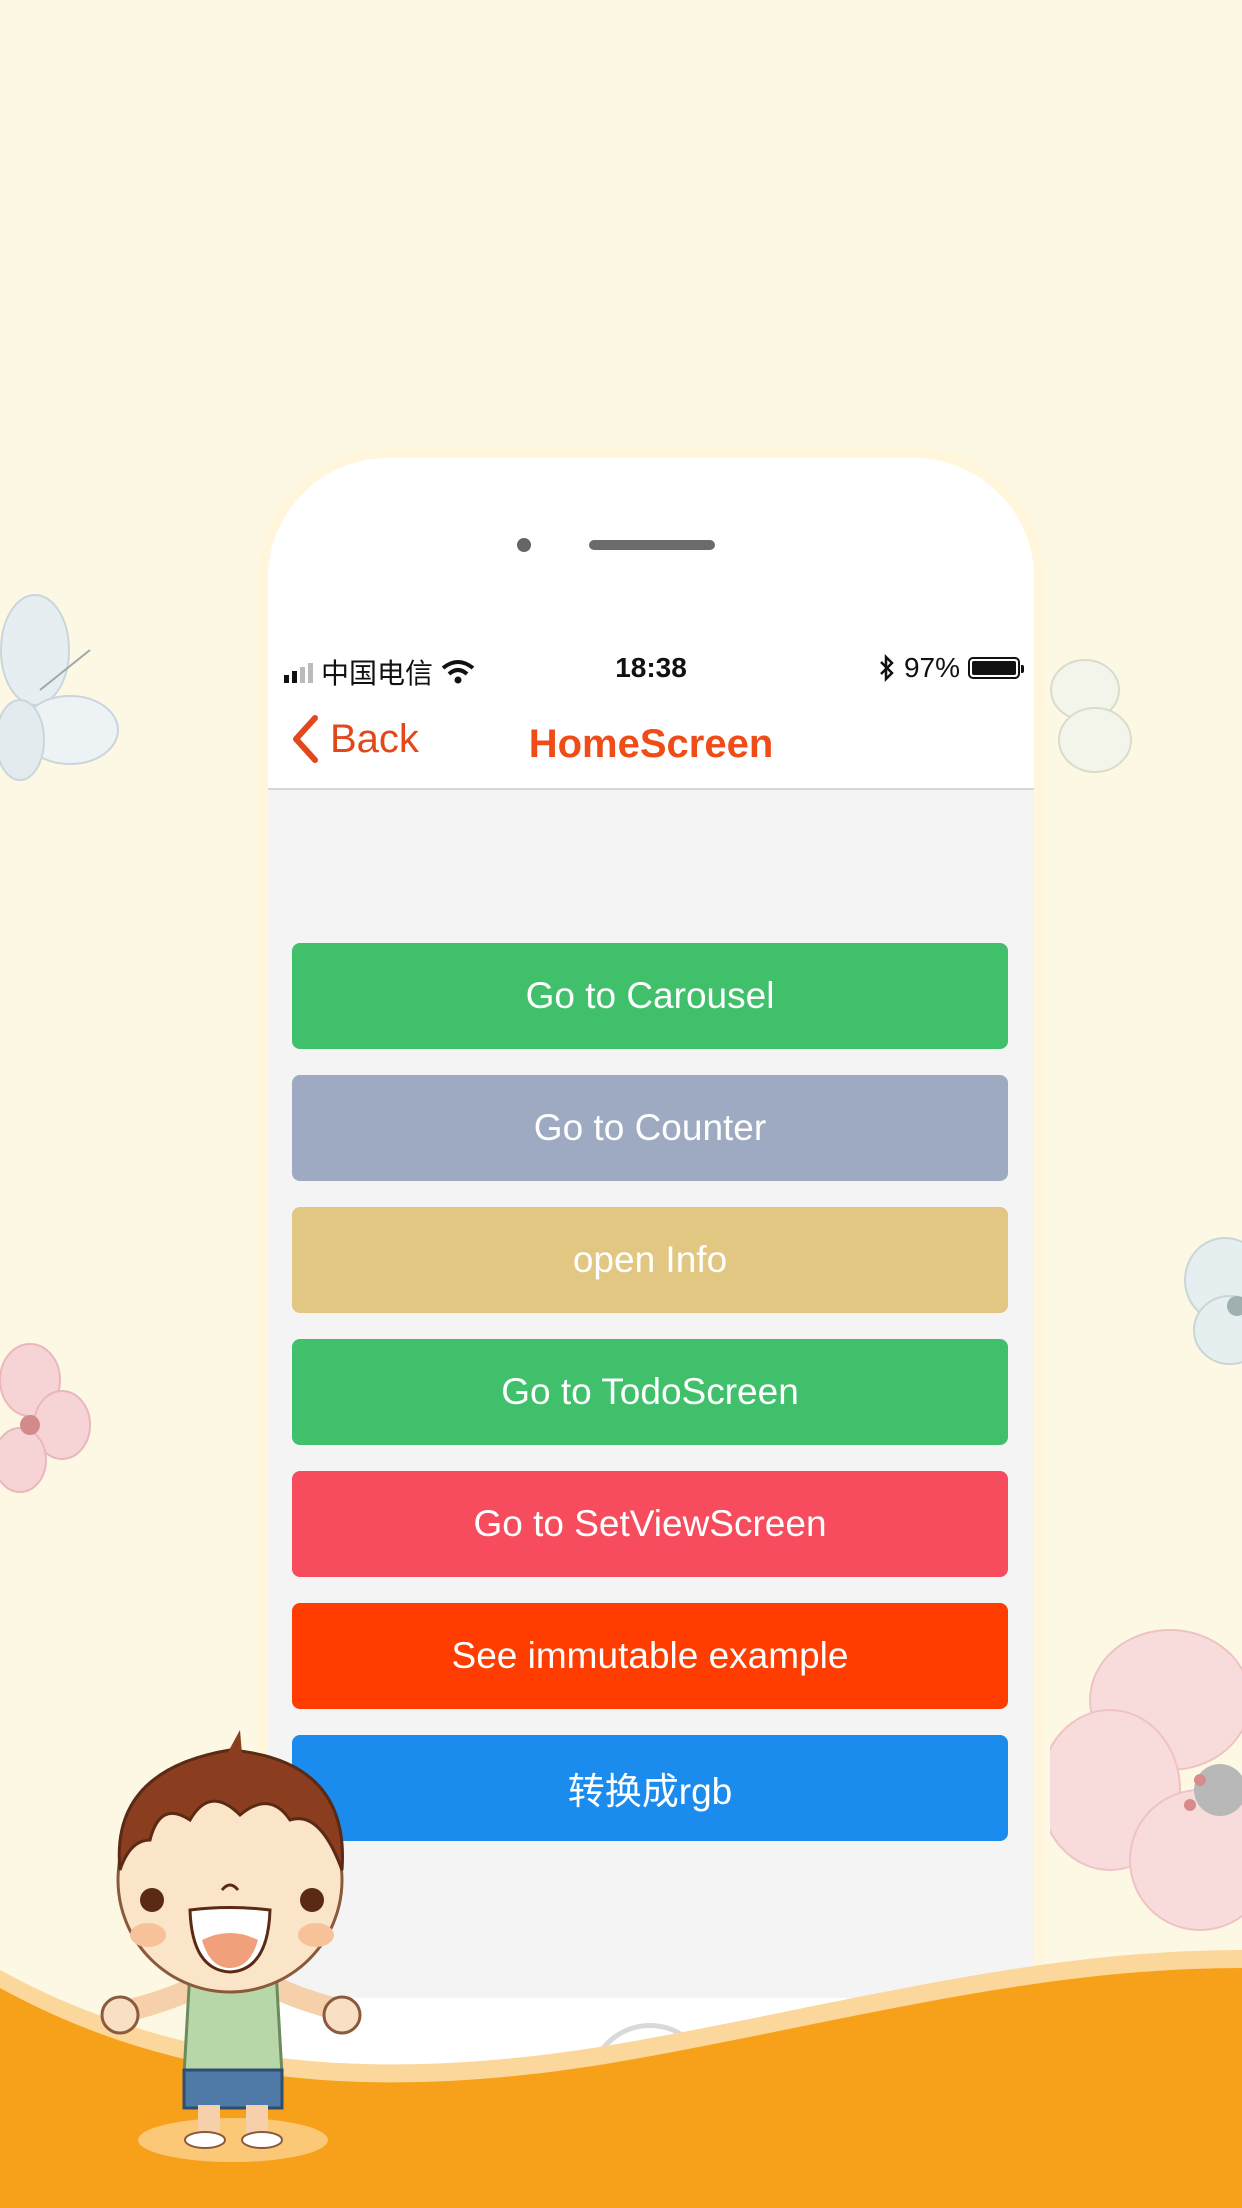  Describe the element at coordinates (650, 1260) in the screenshot. I see `open-info-button: open Info` at that location.